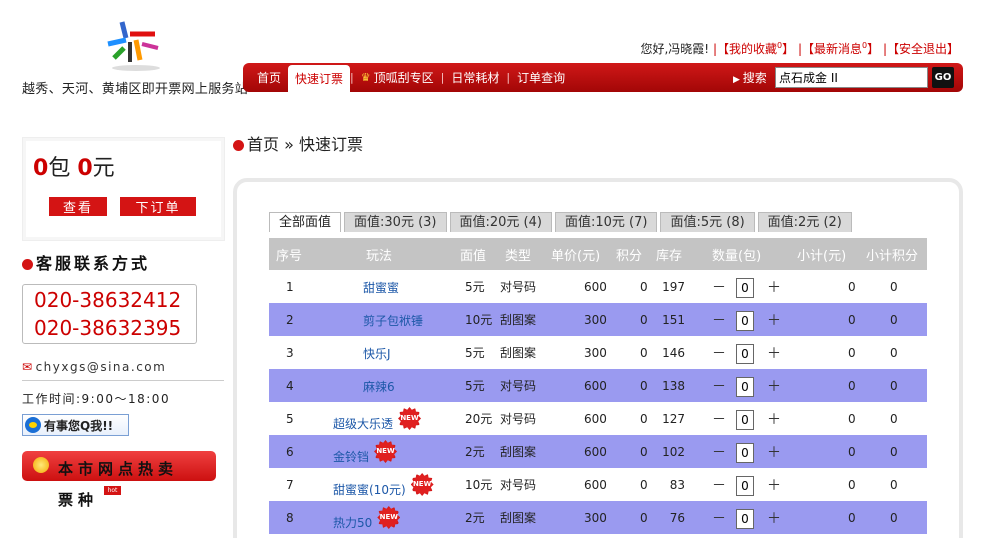  Describe the element at coordinates (118, 469) in the screenshot. I see `hot-tickets-title: 本市网点热卖` at that location.